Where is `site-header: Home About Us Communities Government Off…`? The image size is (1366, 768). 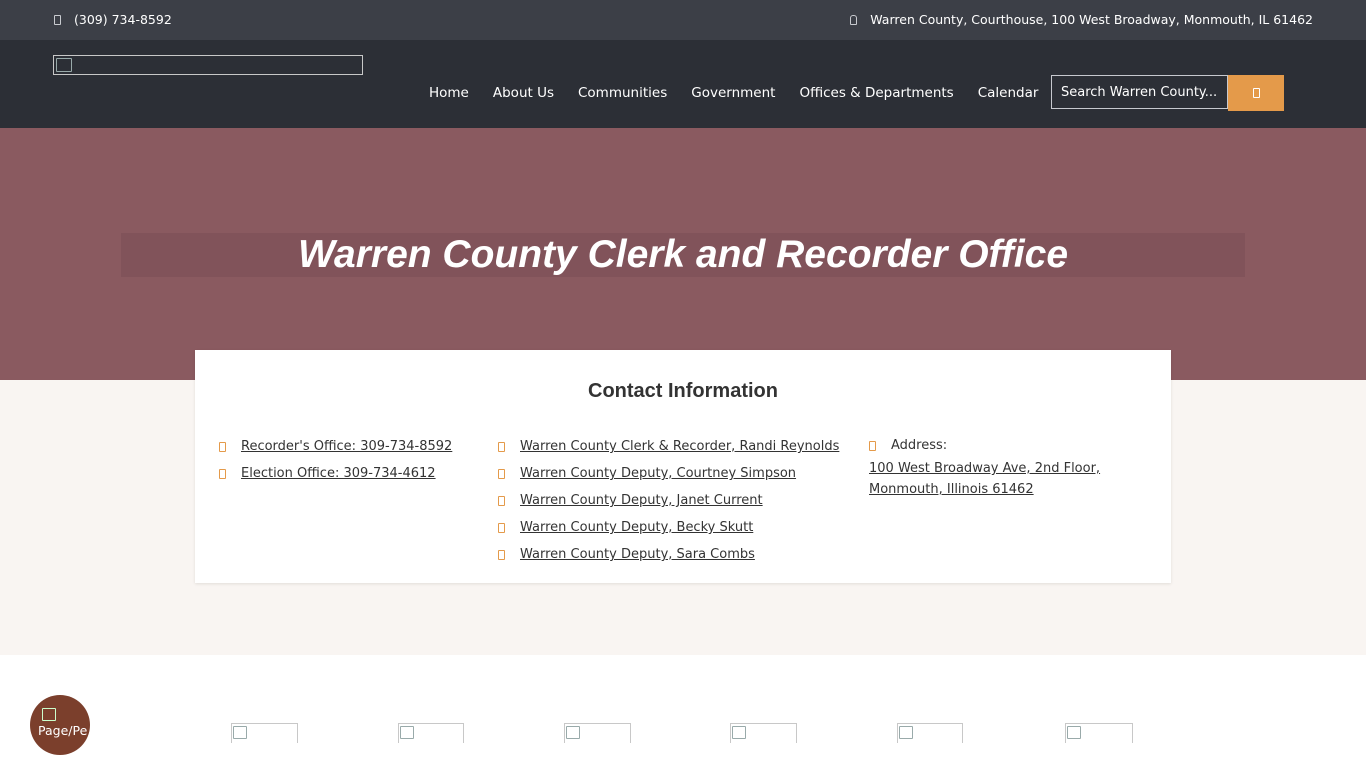 site-header: Home About Us Communities Government Off… is located at coordinates (683, 84).